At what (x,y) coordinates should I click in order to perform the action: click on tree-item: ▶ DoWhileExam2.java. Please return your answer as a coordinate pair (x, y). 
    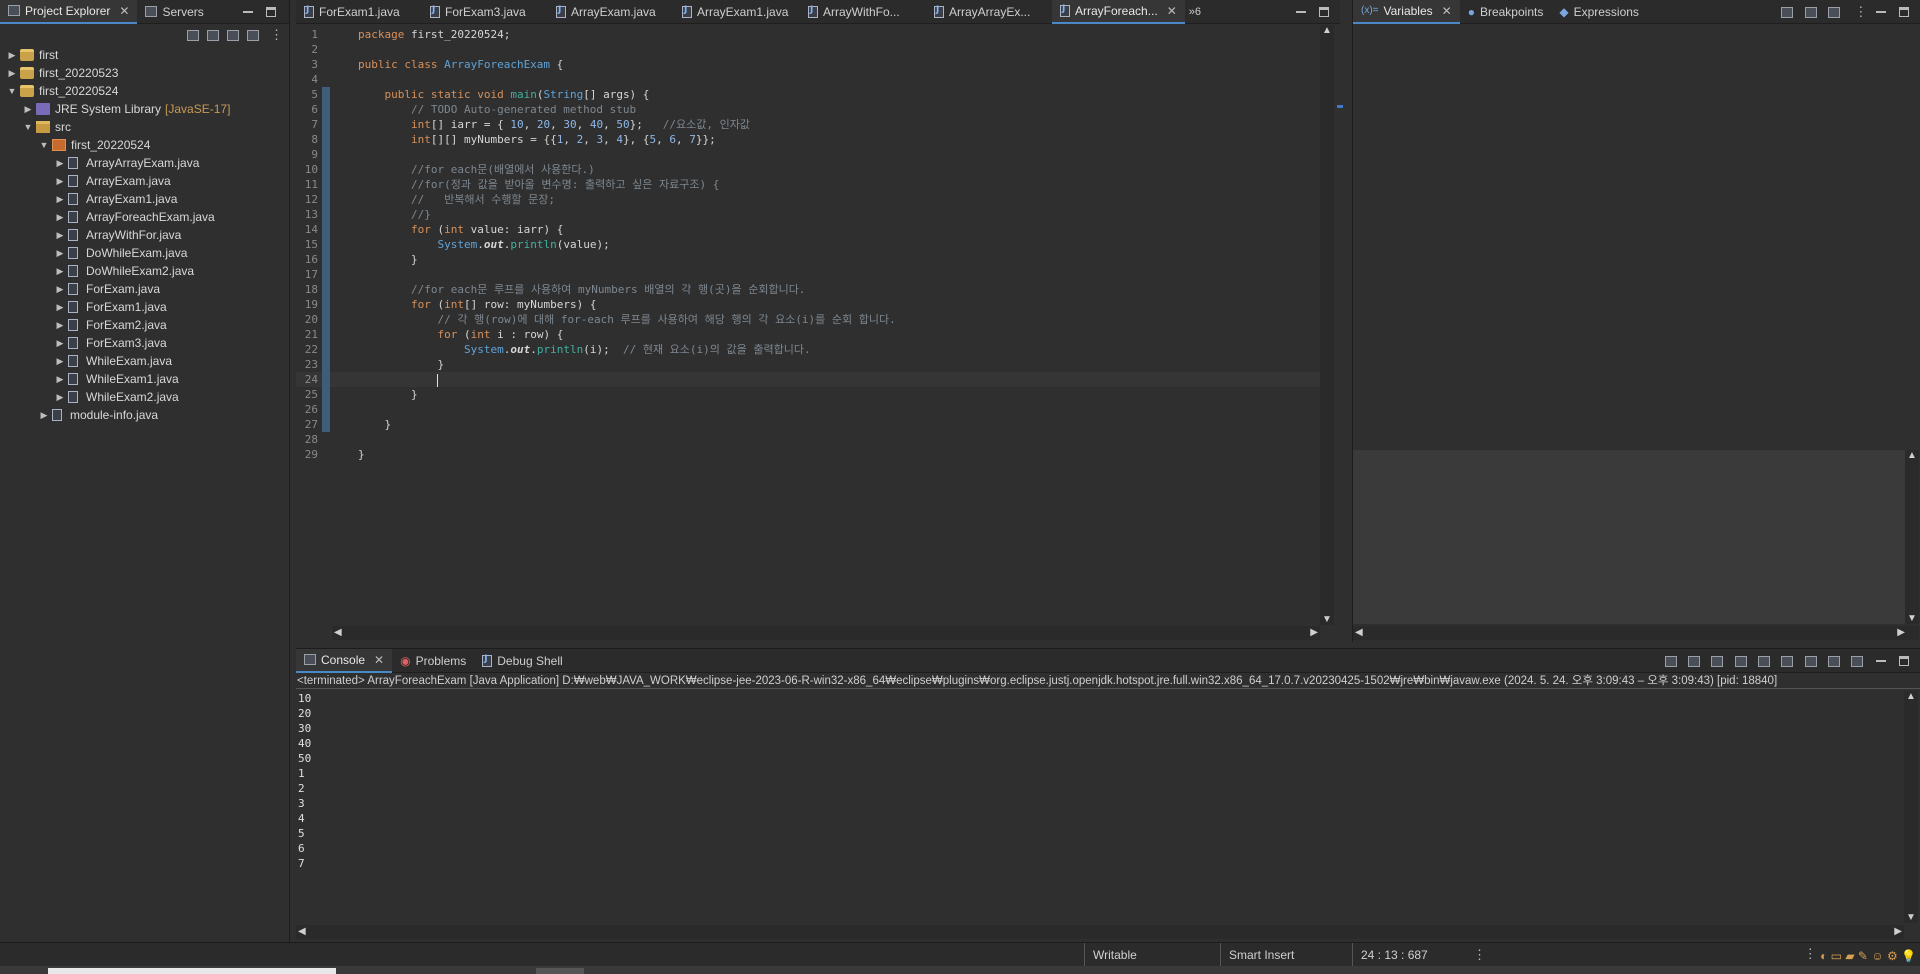
    Looking at the image, I should click on (147, 271).